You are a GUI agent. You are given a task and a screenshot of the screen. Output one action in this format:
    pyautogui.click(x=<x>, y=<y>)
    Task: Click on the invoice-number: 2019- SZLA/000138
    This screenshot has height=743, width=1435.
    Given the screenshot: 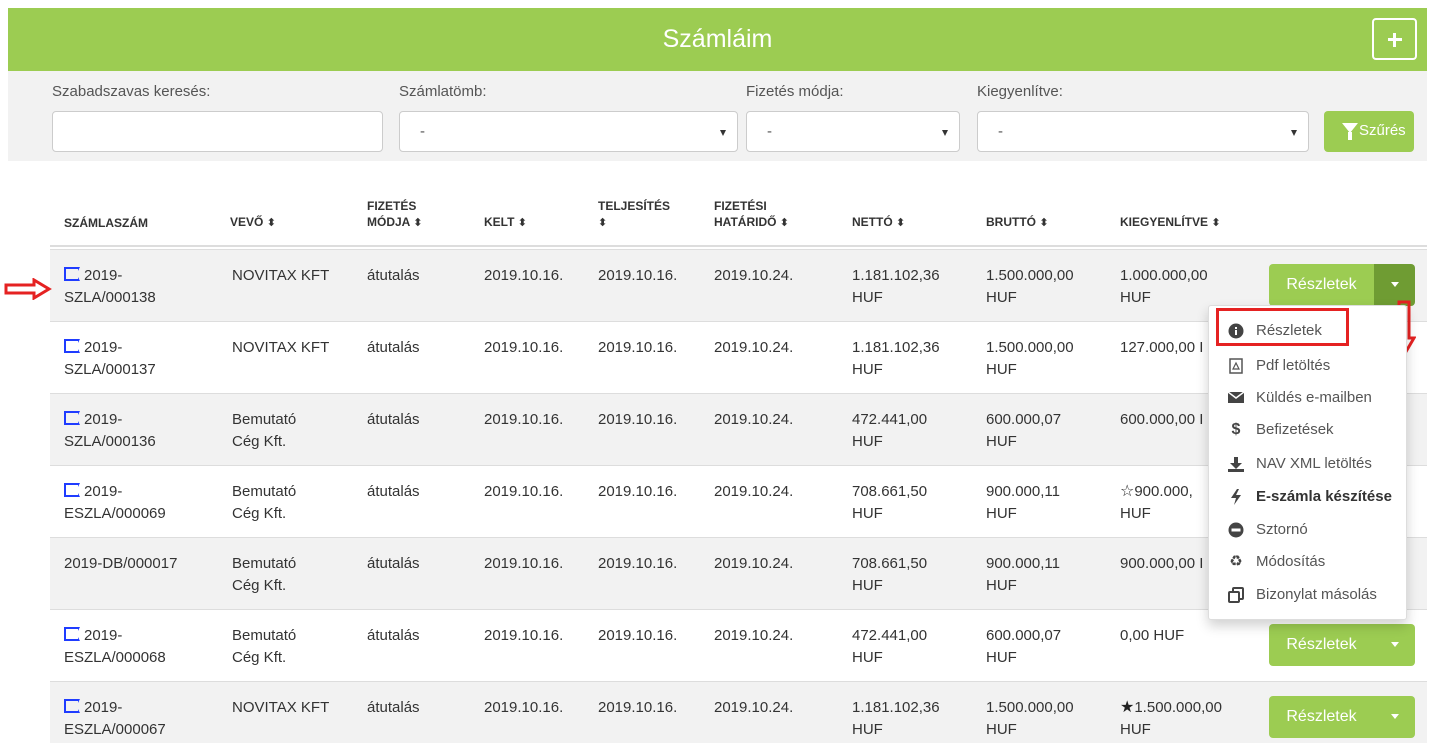 What is the action you would take?
    pyautogui.click(x=110, y=287)
    